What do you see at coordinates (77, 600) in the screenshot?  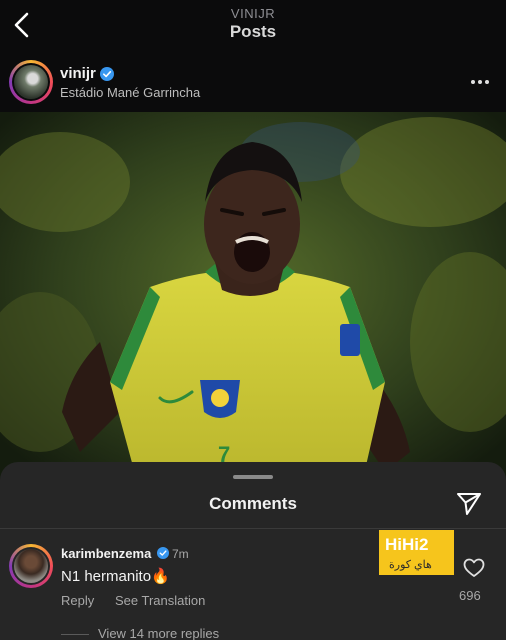 I see `reply-button: Reply` at bounding box center [77, 600].